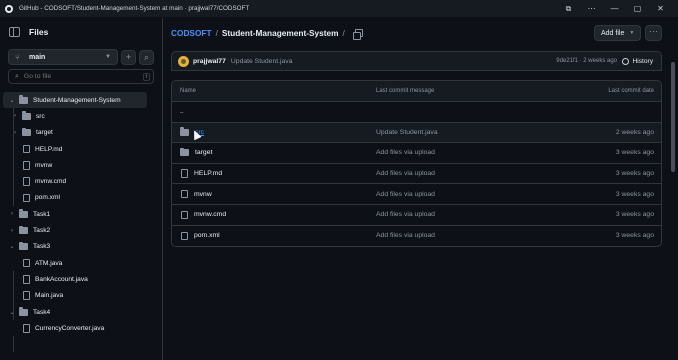 This screenshot has height=360, width=678. What do you see at coordinates (405, 91) in the screenshot?
I see `column-header-commit: Last commit message` at bounding box center [405, 91].